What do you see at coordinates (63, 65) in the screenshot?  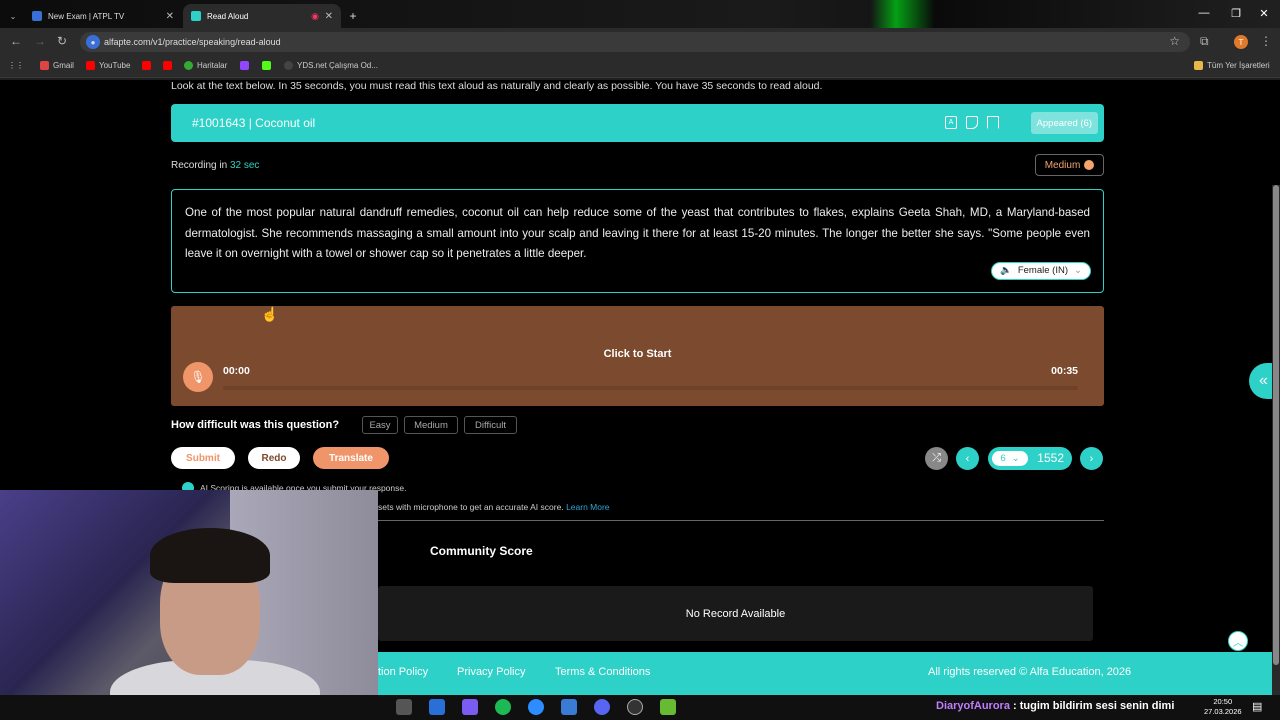 I see `bookmark-label: Gmail` at bounding box center [63, 65].